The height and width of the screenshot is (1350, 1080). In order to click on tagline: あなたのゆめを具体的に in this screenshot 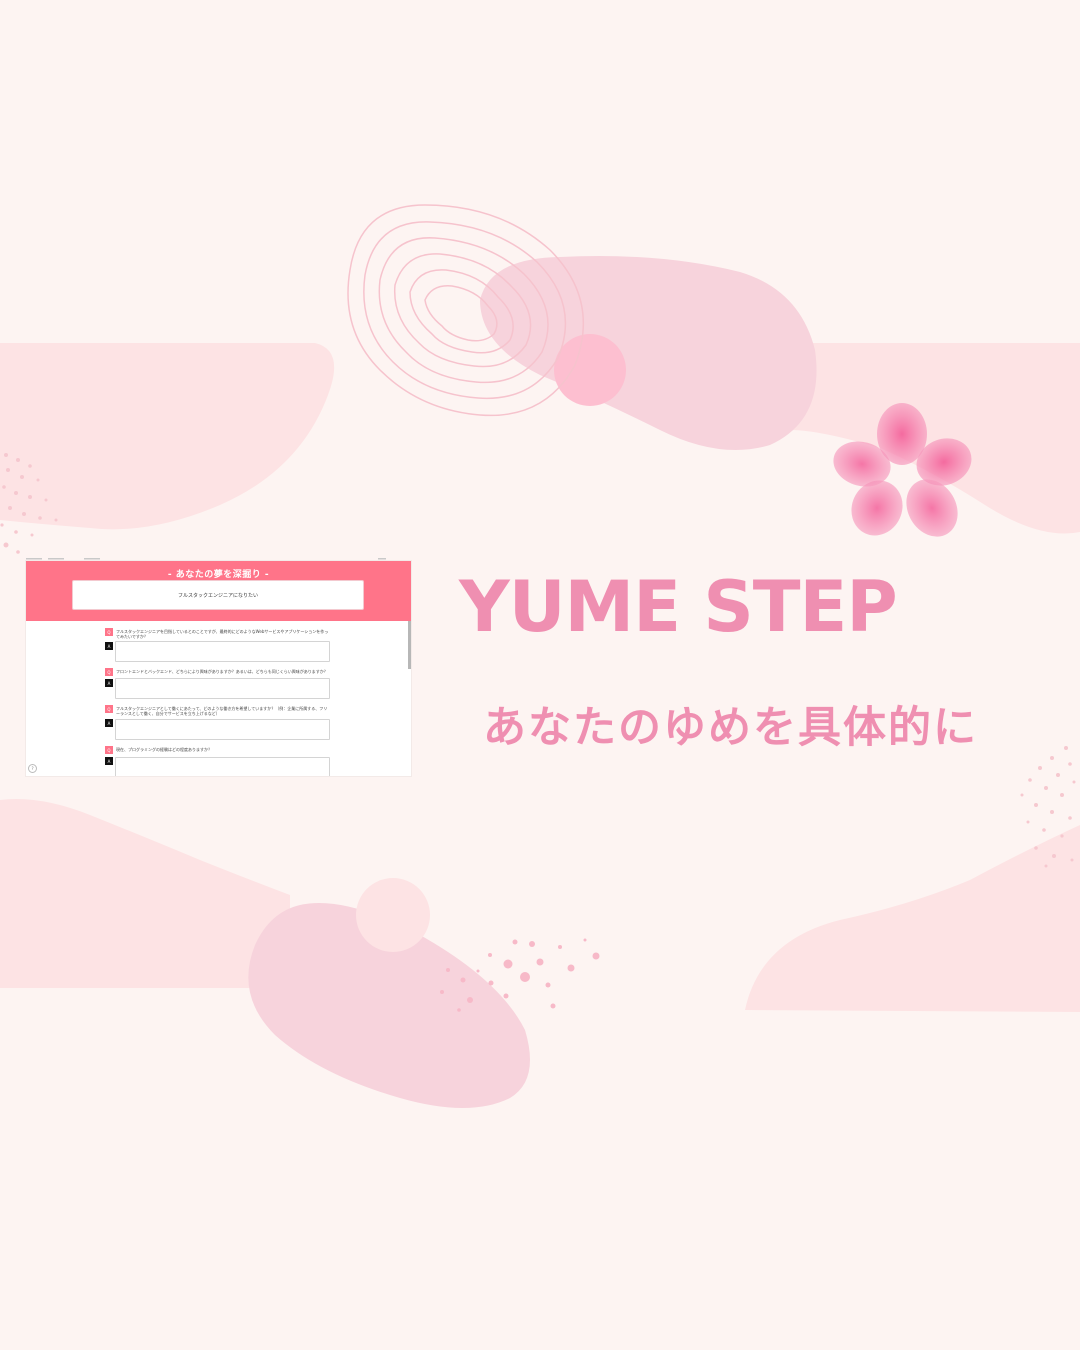, I will do `click(730, 728)`.